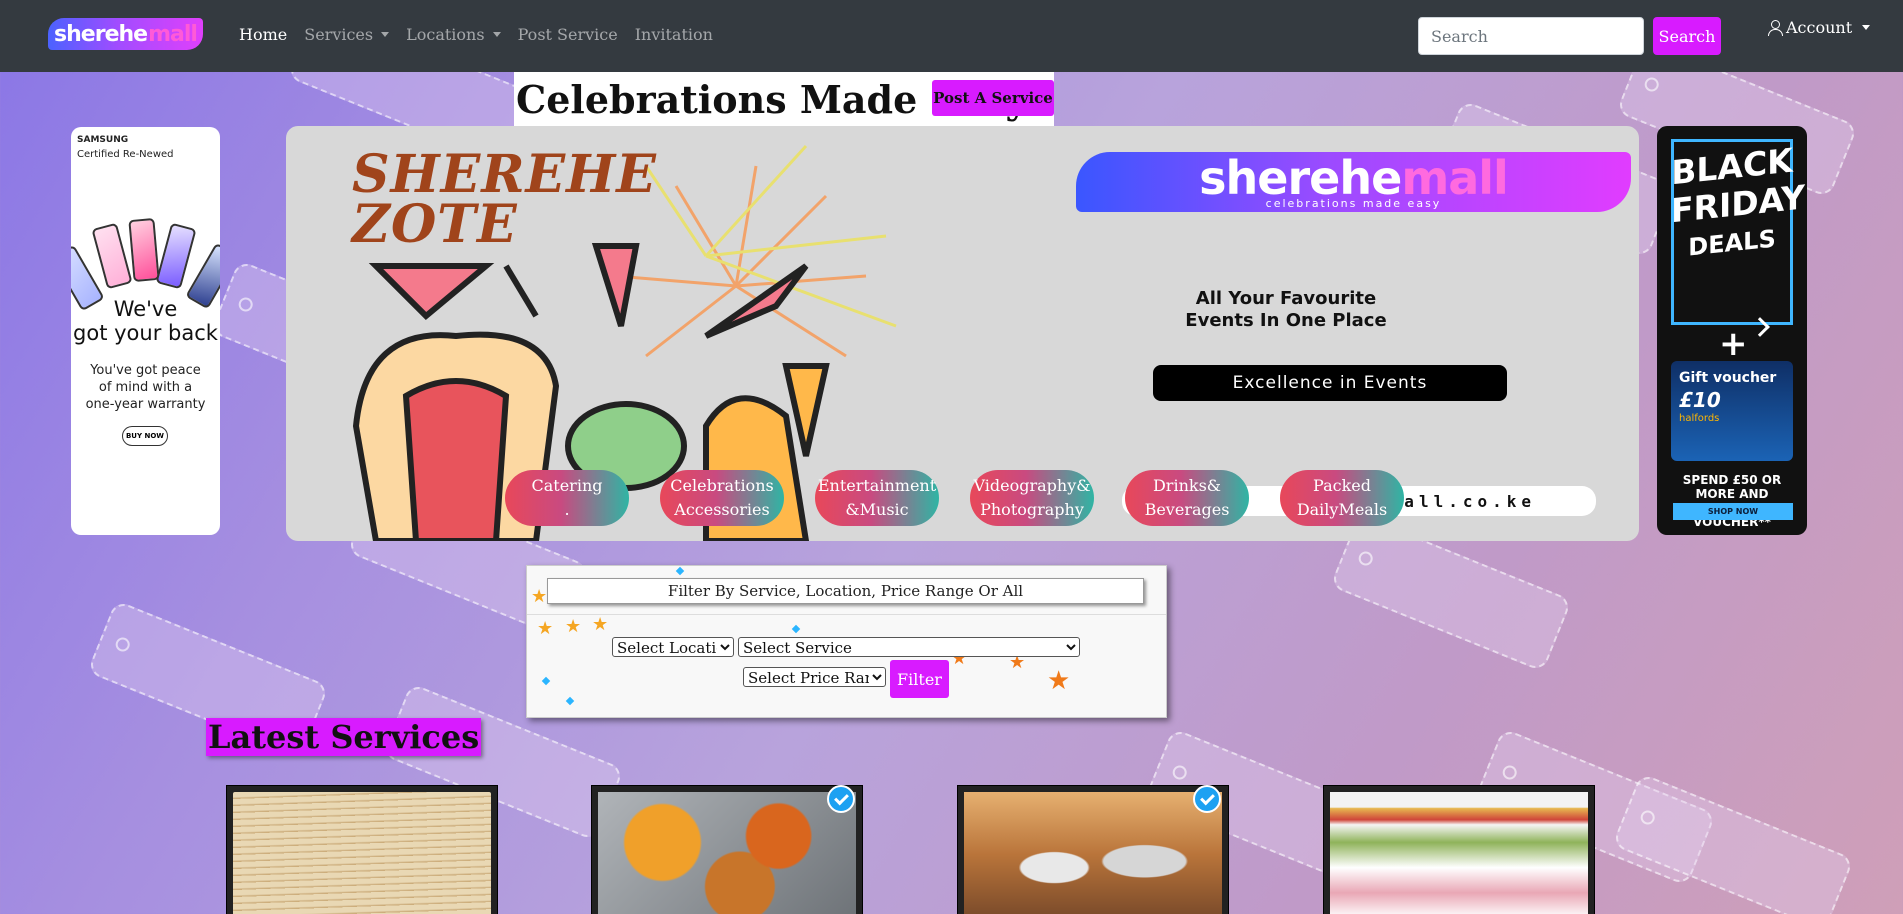  I want to click on category-celebrations-accessories: Celebrations Accessories, so click(722, 498).